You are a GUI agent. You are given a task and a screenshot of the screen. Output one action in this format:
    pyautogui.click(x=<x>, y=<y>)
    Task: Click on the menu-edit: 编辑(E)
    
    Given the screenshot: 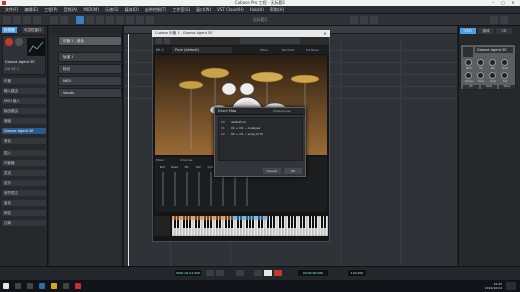 What is the action you would take?
    pyautogui.click(x=31, y=10)
    